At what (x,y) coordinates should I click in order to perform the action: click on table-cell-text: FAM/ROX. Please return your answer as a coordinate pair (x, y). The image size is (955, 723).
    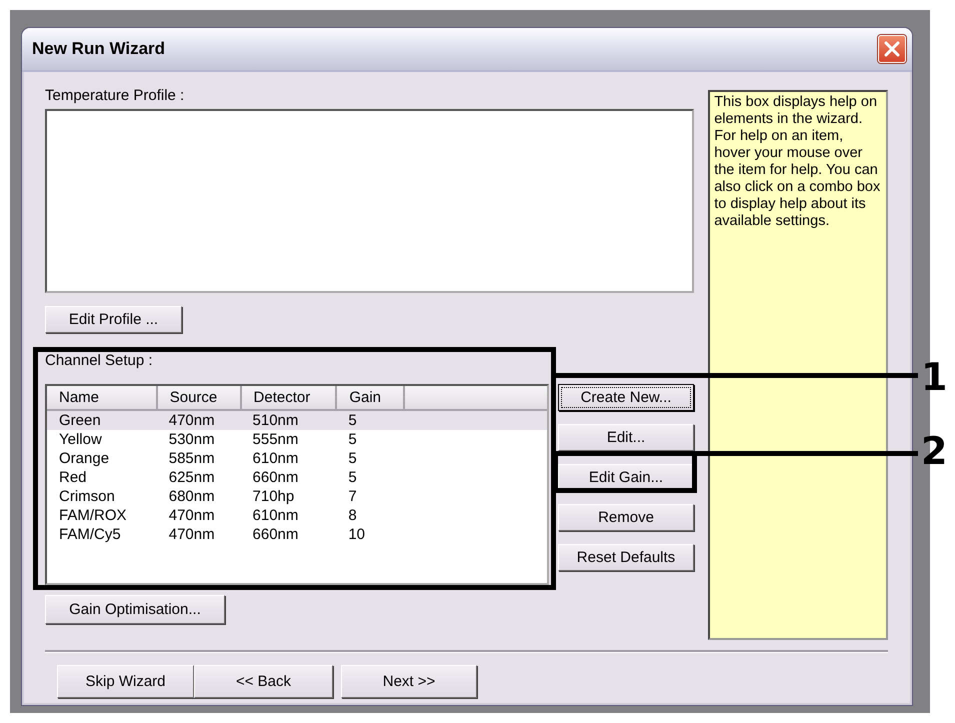
    Looking at the image, I should click on (93, 515).